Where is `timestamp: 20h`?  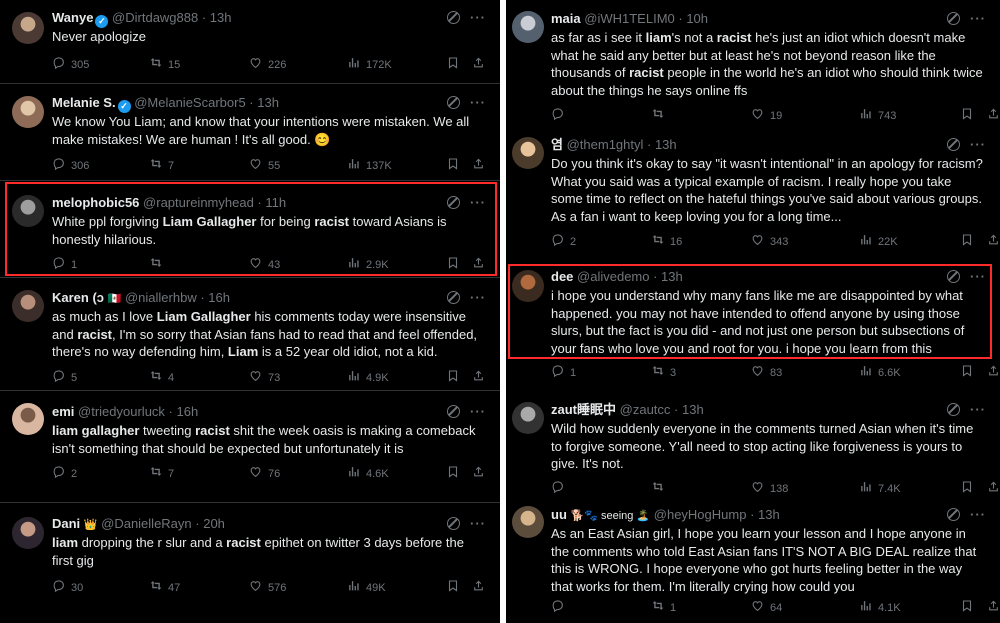 timestamp: 20h is located at coordinates (214, 523).